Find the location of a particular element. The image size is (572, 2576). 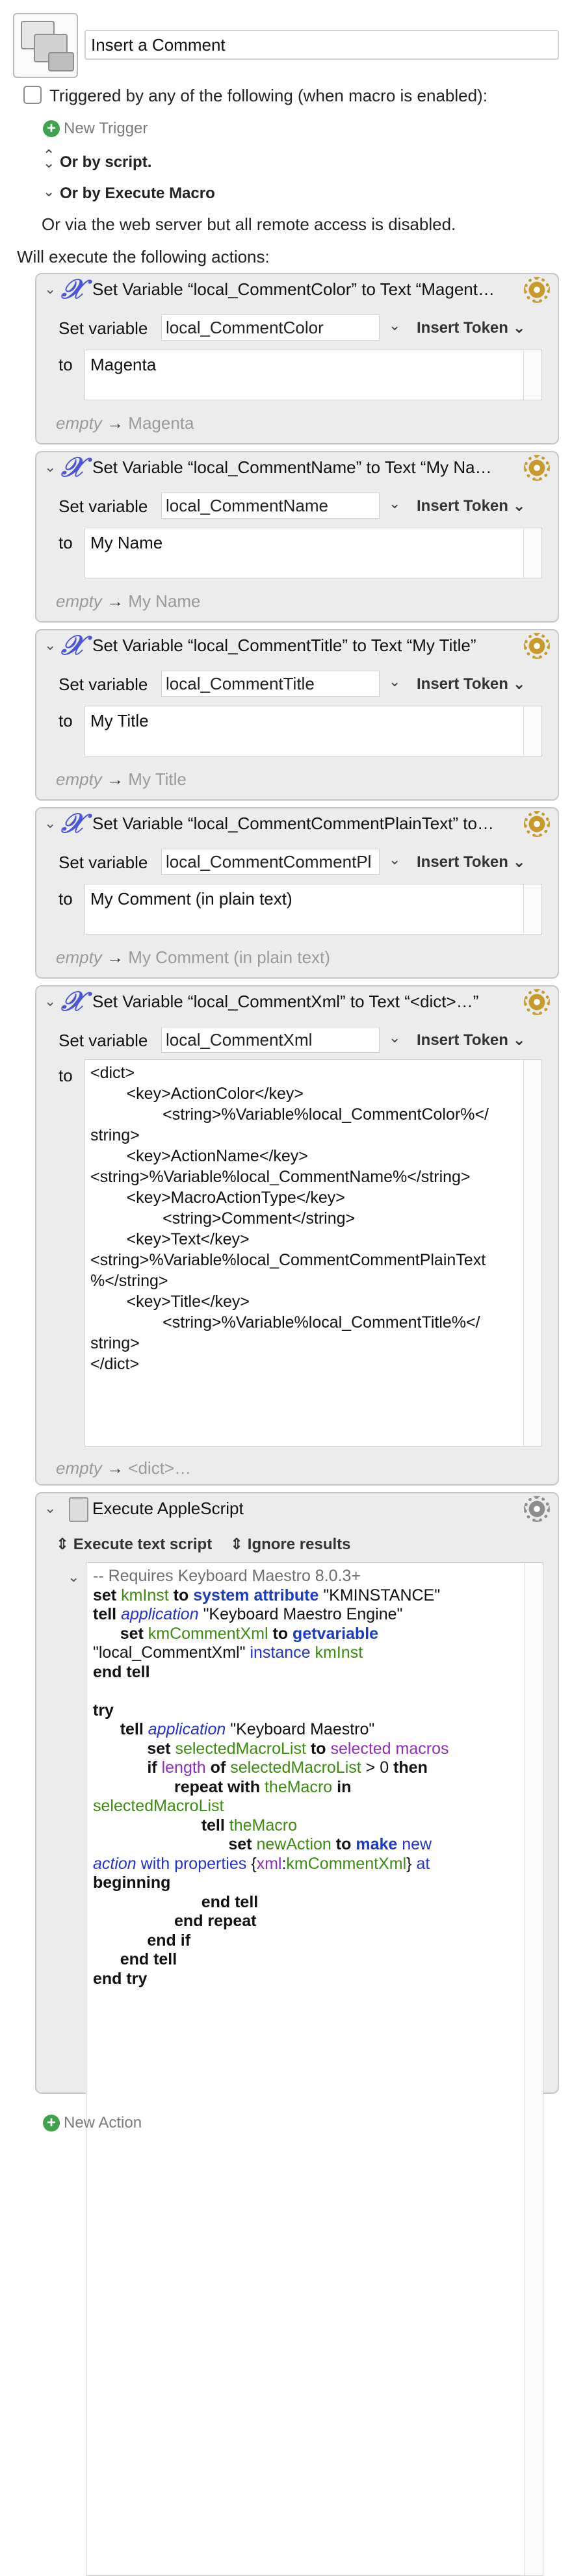

execute-mode-popup: ⇕ Execute text script is located at coordinates (134, 1544).